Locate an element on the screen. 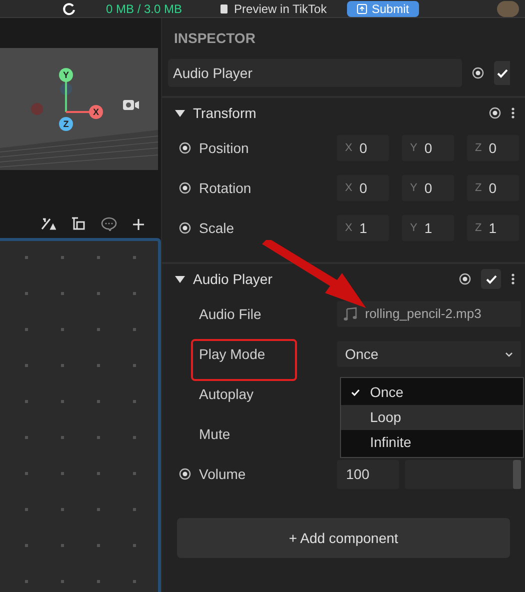 The width and height of the screenshot is (525, 592). axis-label: Y is located at coordinates (66, 75).